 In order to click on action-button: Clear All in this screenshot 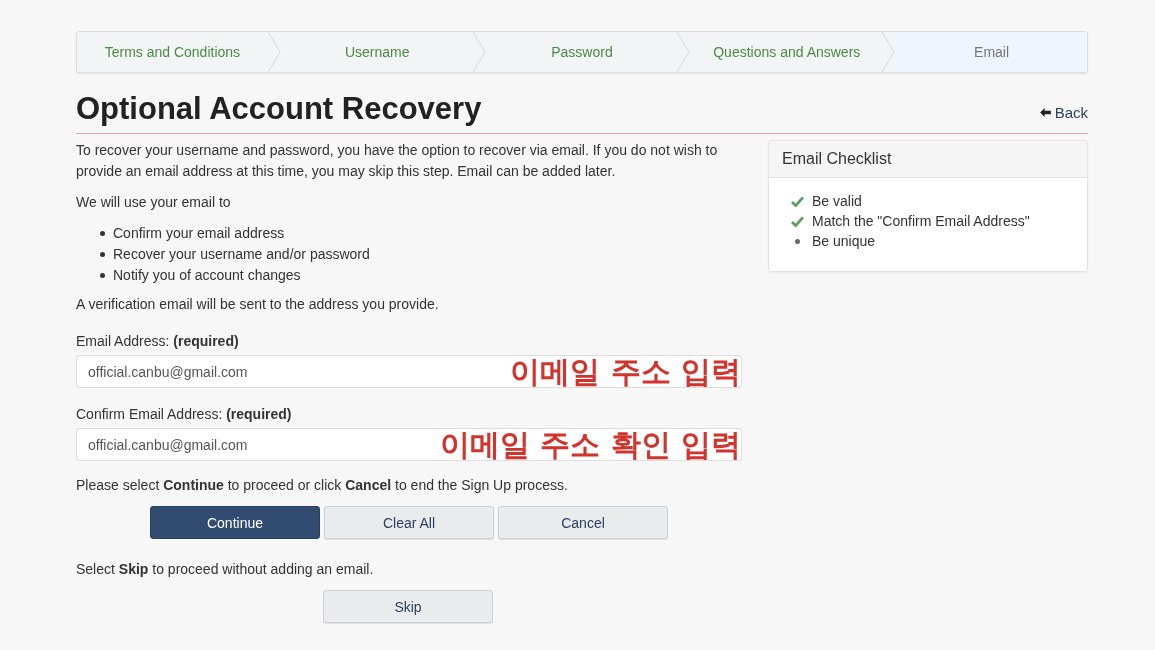, I will do `click(409, 522)`.